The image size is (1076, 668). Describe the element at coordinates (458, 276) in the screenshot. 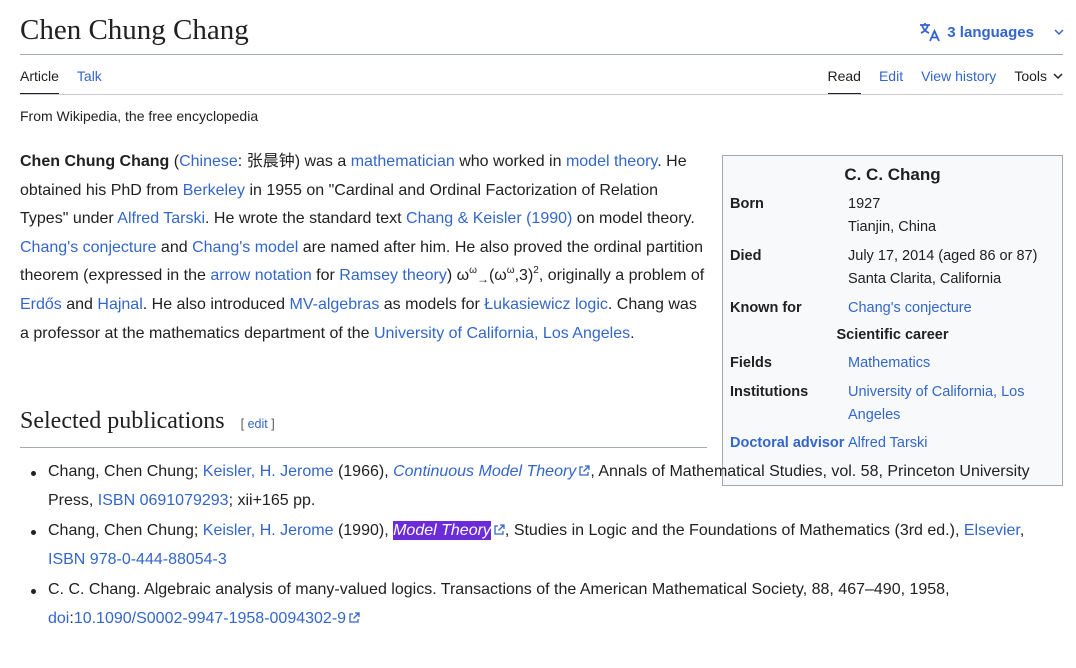

I see `math-text: ) ω` at that location.